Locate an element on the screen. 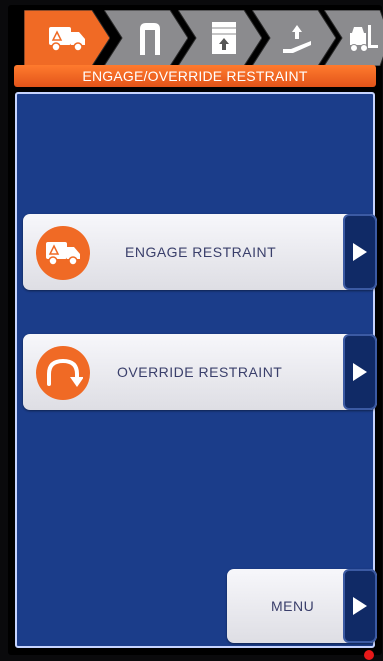 The height and width of the screenshot is (661, 383). status-indicator-light is located at coordinates (369, 655).